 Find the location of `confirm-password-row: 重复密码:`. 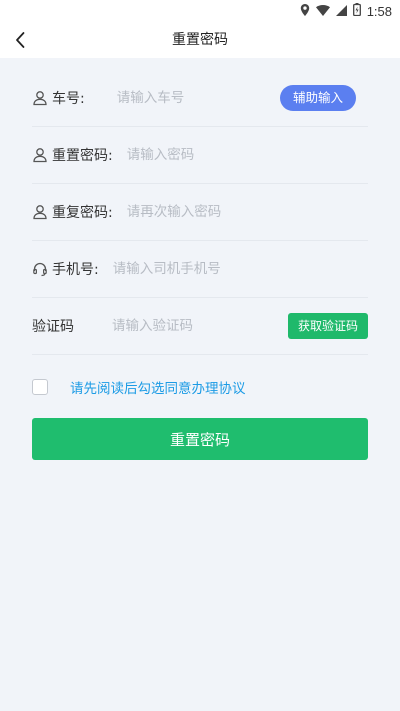

confirm-password-row: 重复密码: is located at coordinates (200, 212).